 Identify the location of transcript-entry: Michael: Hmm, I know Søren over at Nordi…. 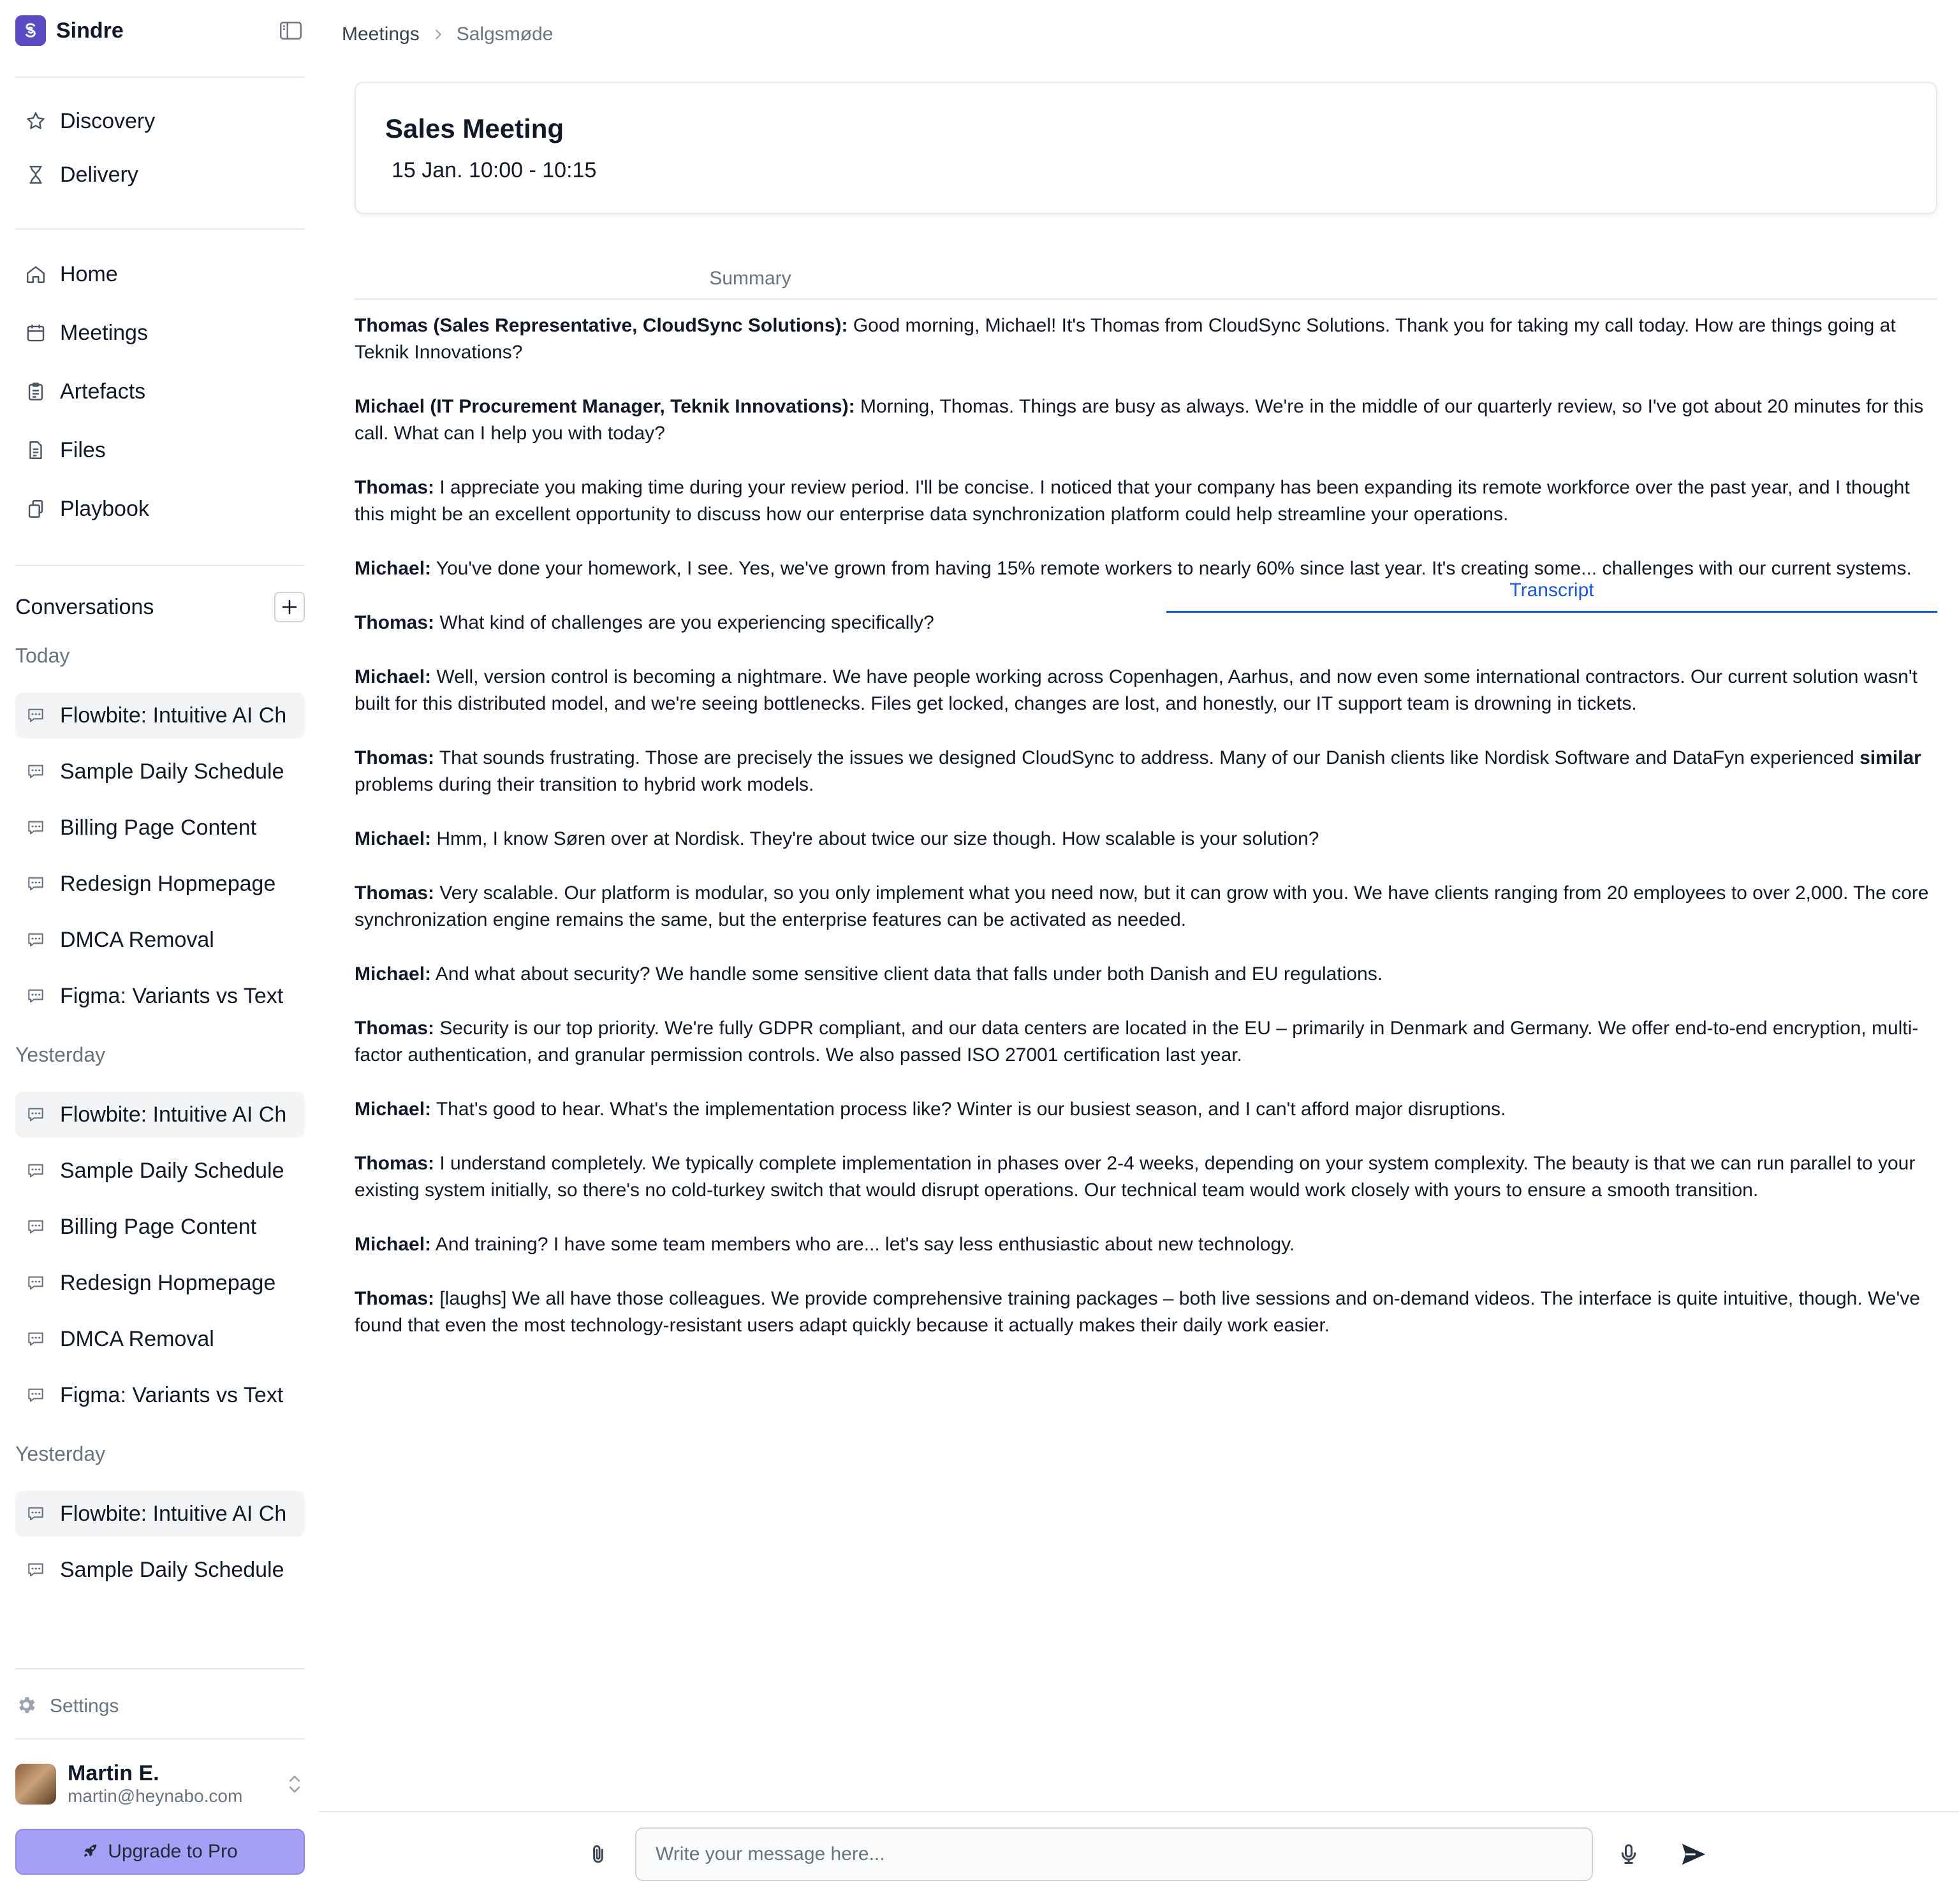
(1146, 839).